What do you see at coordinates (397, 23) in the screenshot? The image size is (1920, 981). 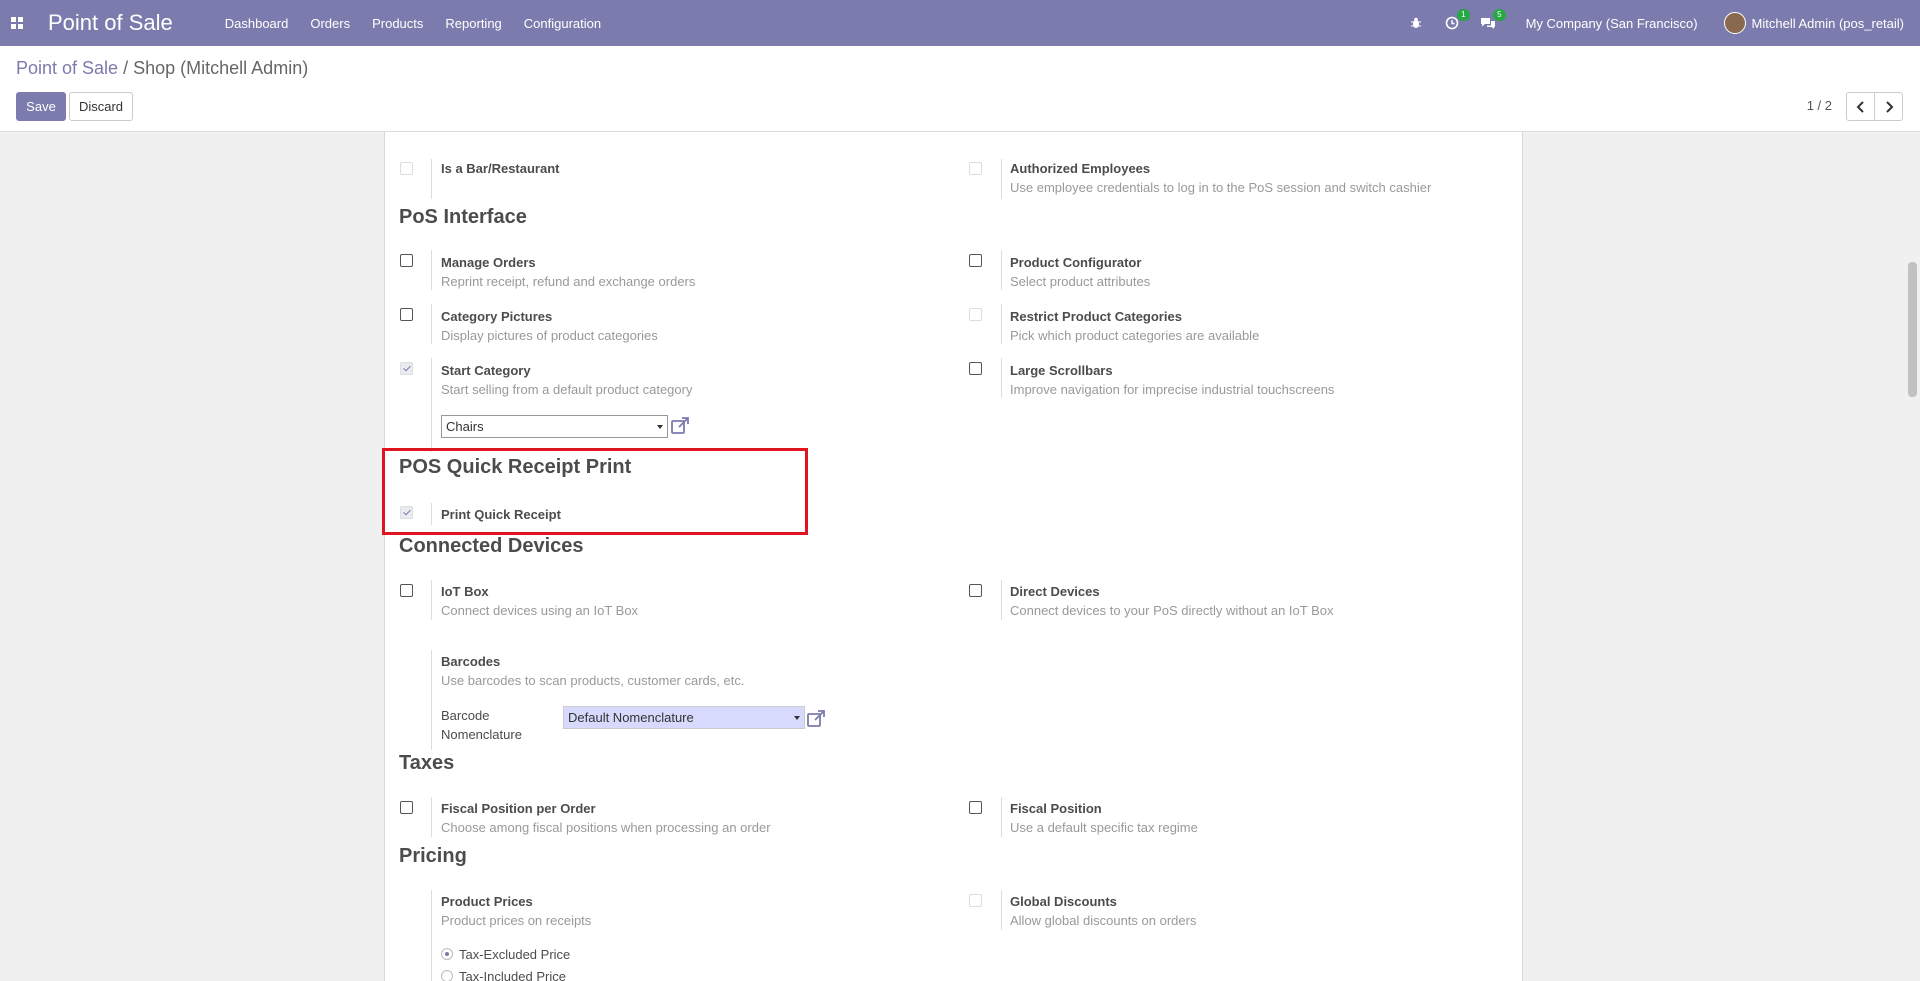 I see `menu-products: Products` at bounding box center [397, 23].